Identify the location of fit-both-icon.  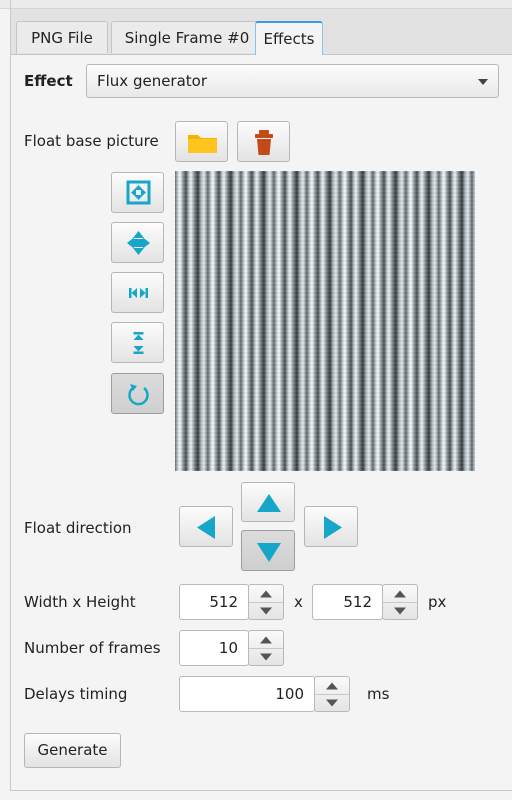
(138, 243).